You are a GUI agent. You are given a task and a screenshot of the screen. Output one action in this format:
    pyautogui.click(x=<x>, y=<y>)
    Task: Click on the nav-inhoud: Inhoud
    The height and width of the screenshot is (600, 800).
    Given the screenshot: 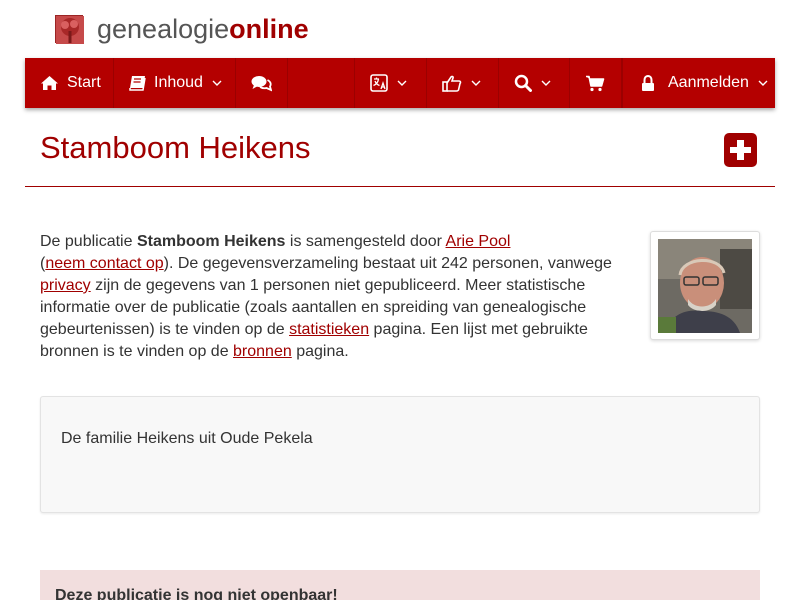 What is the action you would take?
    pyautogui.click(x=175, y=83)
    